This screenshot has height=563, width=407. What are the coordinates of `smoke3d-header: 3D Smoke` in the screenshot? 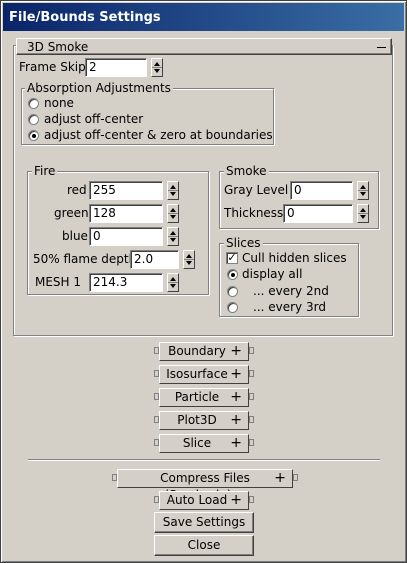 It's located at (204, 46).